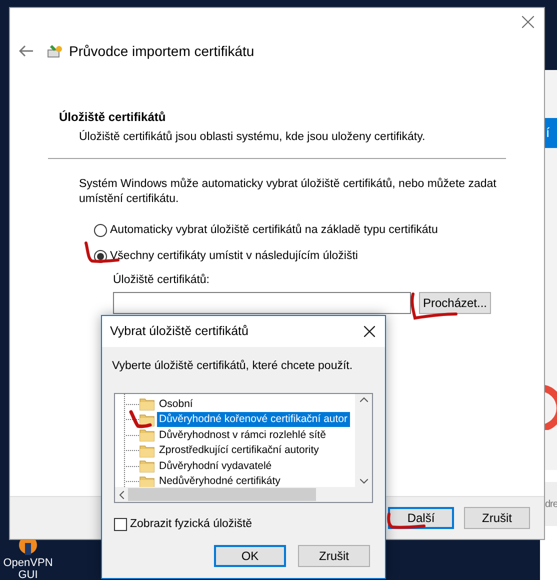 Image resolution: width=557 pixels, height=580 pixels. Describe the element at coordinates (239, 450) in the screenshot. I see `store-item: Zprostředkující certifikační autority` at that location.